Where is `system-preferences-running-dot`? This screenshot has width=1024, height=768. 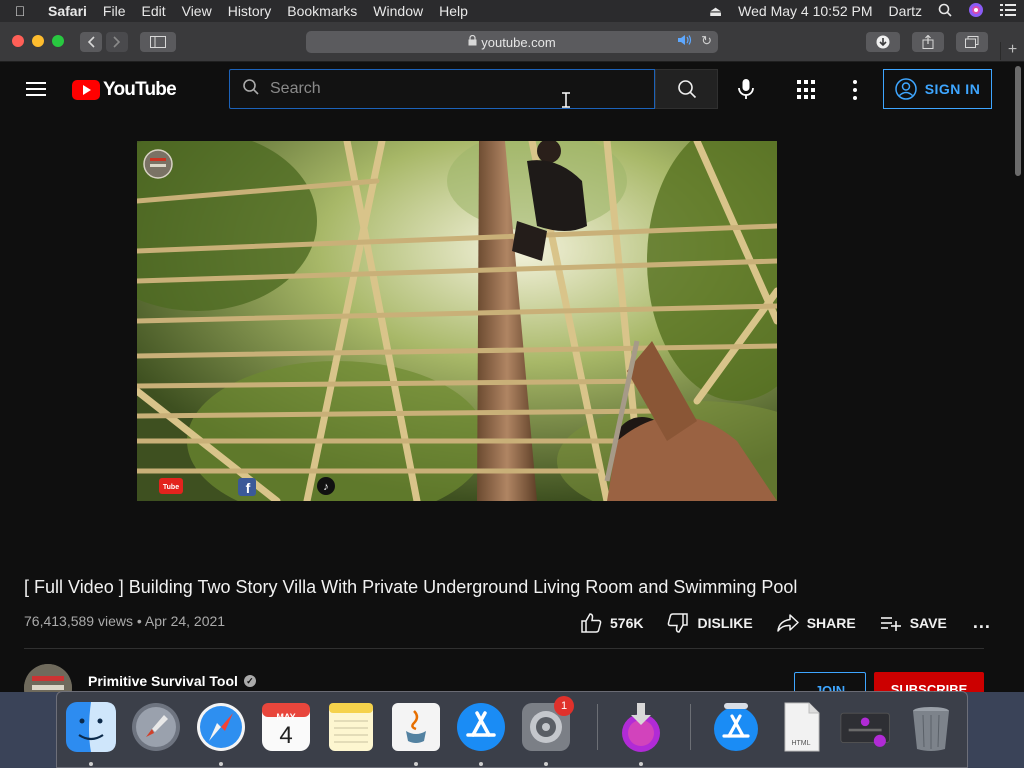 system-preferences-running-dot is located at coordinates (546, 764).